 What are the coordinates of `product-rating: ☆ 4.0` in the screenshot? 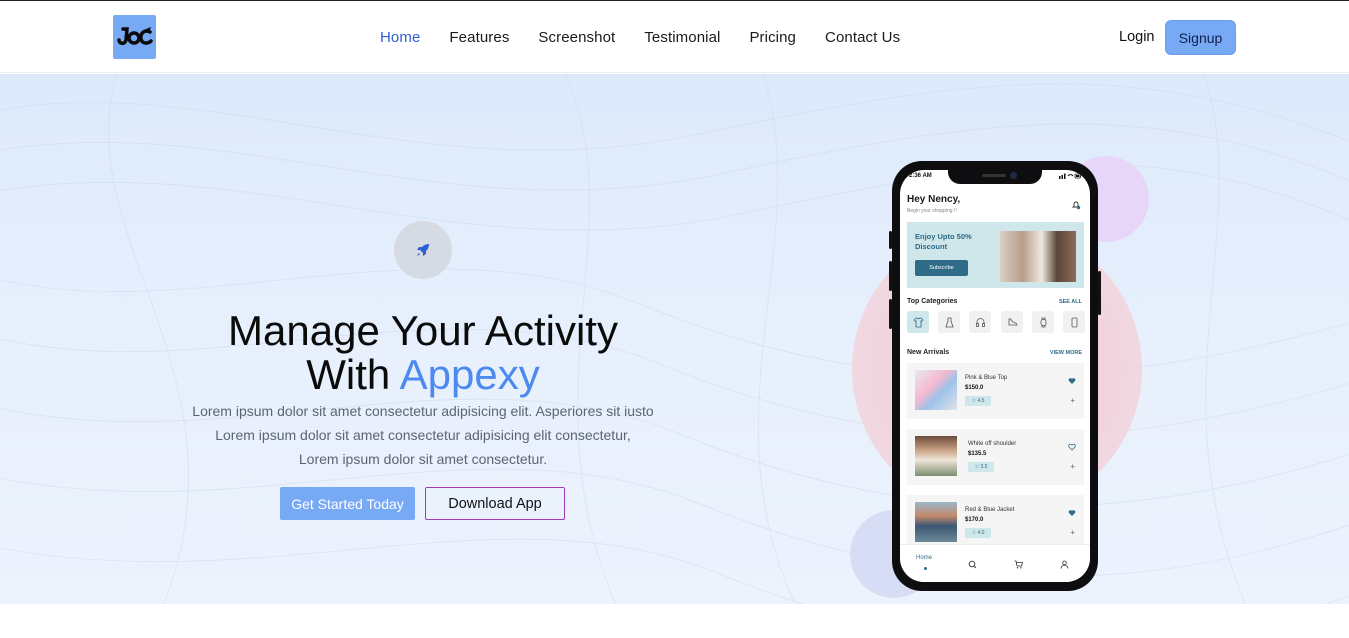 It's located at (978, 533).